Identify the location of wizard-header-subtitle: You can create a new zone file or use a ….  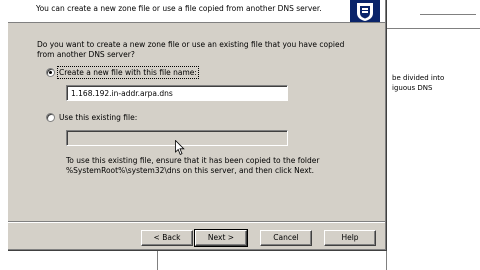
(179, 8).